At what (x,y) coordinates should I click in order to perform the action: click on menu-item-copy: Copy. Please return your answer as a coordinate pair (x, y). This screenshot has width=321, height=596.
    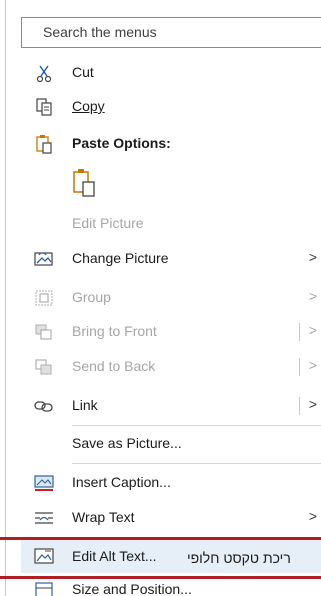
    Looking at the image, I should click on (171, 107).